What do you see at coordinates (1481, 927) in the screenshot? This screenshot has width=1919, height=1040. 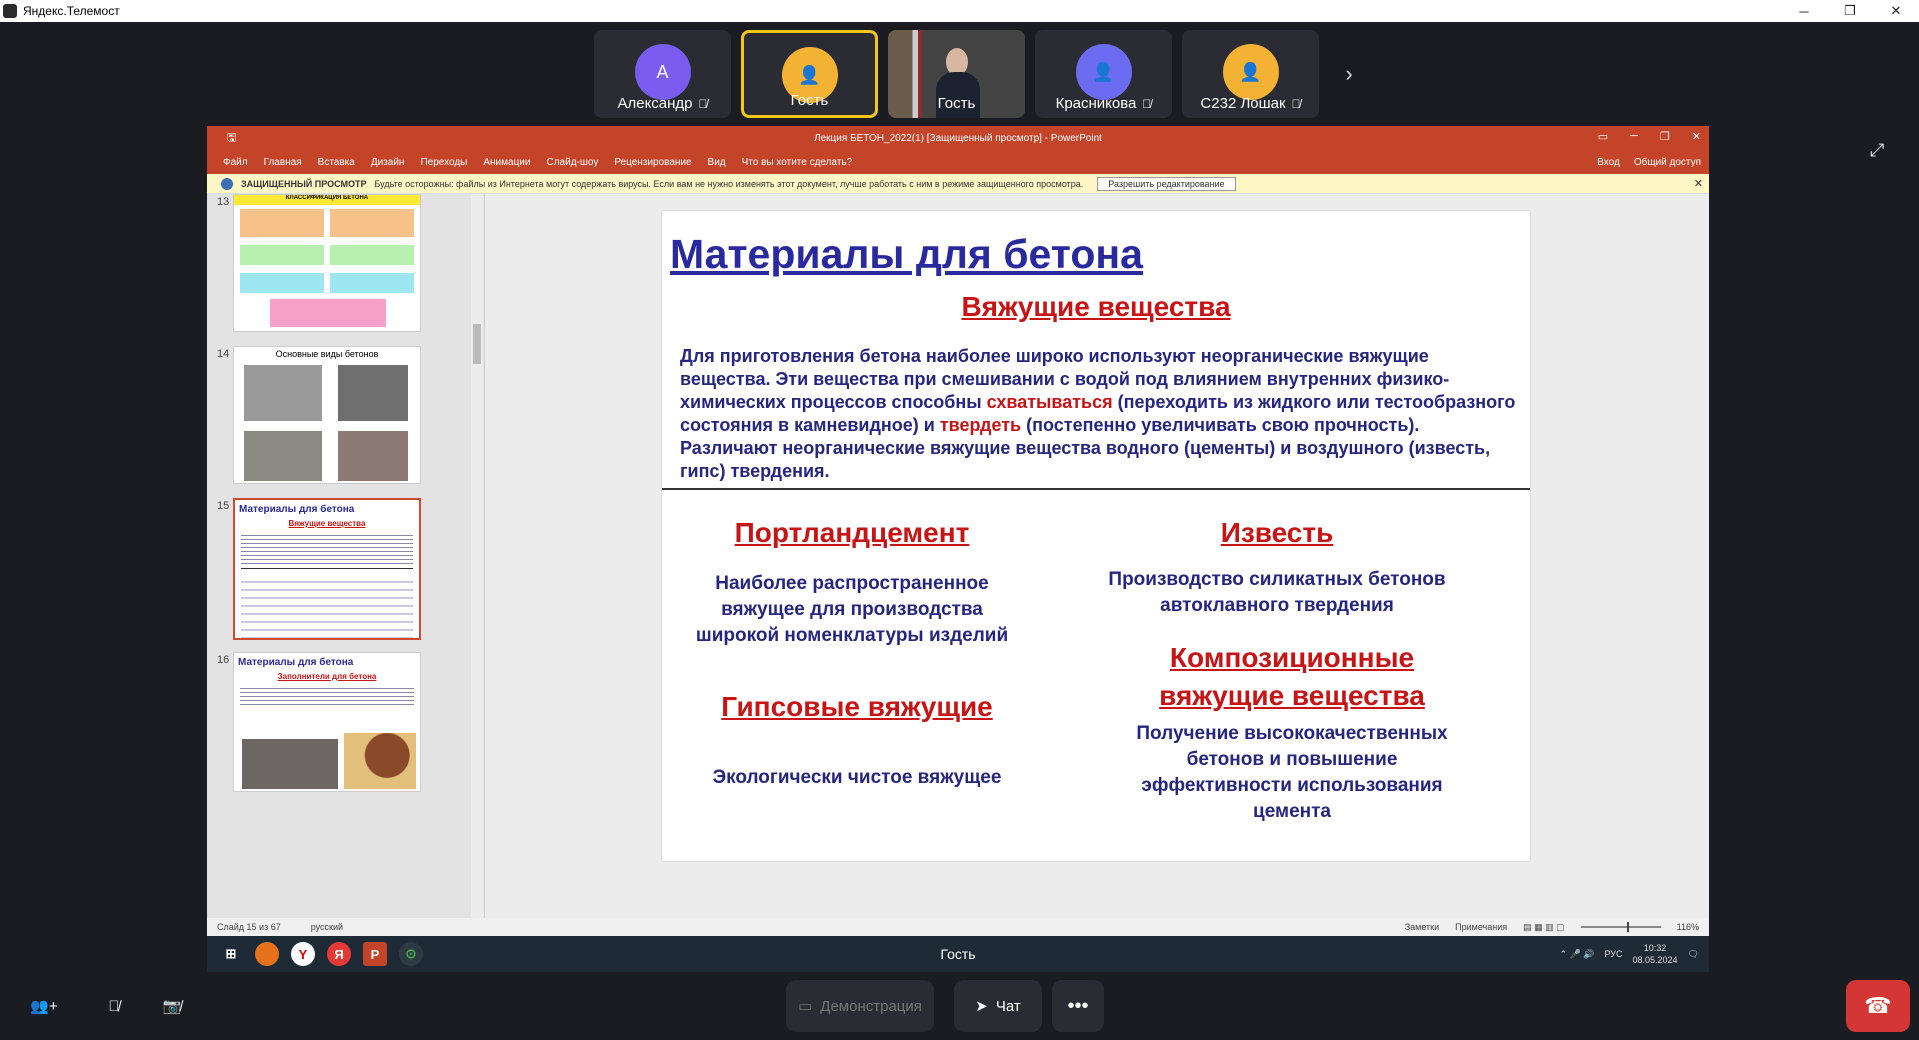 I see `comments-button: Примечания` at bounding box center [1481, 927].